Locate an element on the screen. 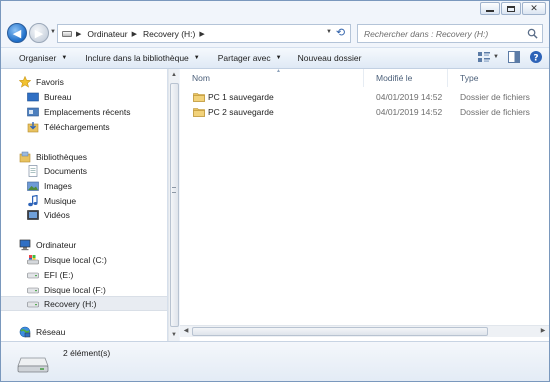 This screenshot has height=382, width=550. sidebar-item-music: Musique is located at coordinates (51, 201).